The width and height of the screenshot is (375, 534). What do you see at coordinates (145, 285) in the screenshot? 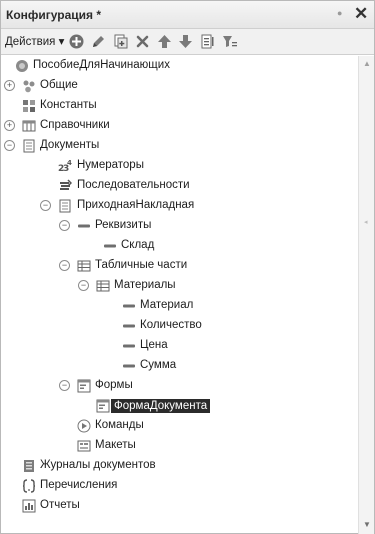
I see `tree-item-label: Материалы` at bounding box center [145, 285].